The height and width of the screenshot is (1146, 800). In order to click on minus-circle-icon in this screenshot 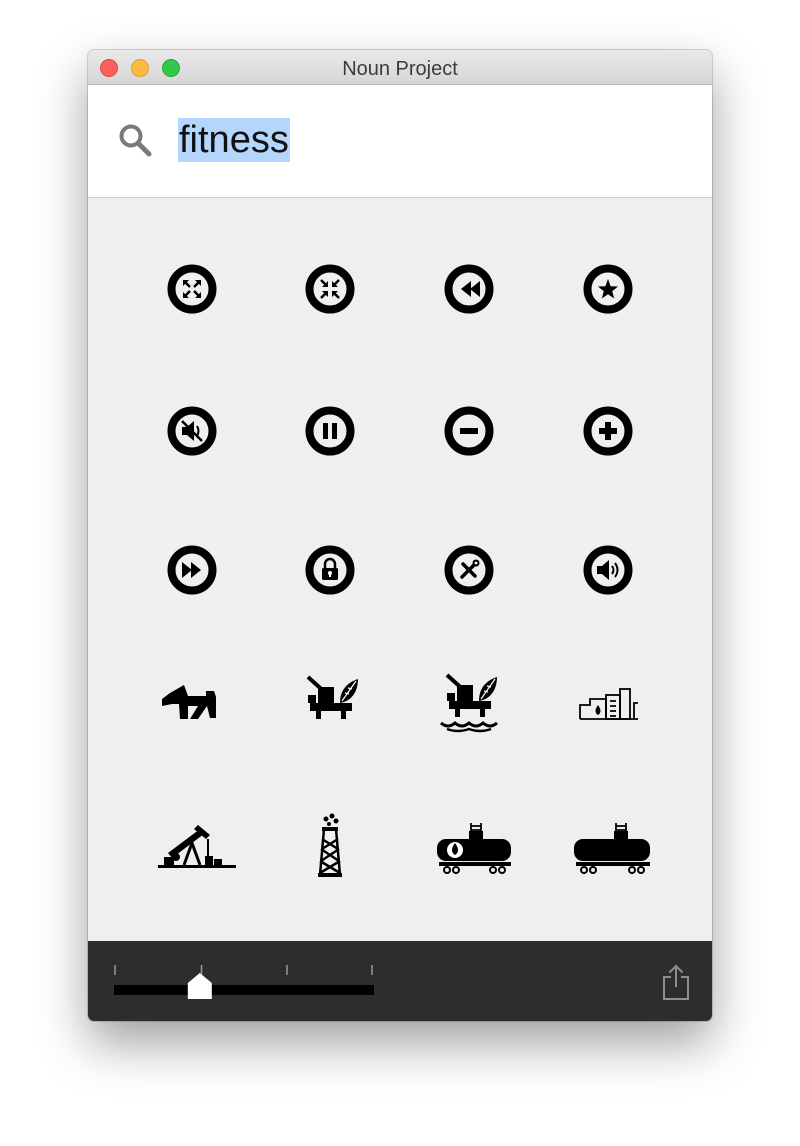, I will do `click(469, 431)`.